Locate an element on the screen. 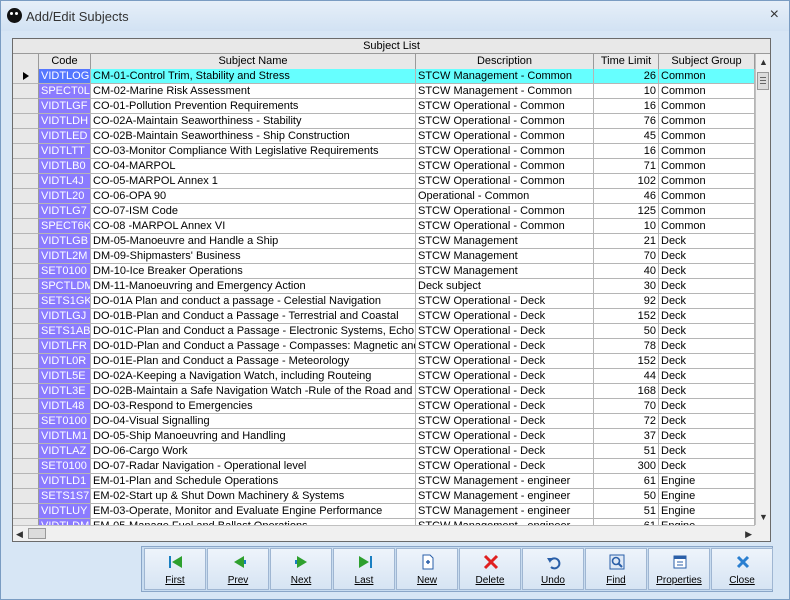 Image resolution: width=790 pixels, height=600 pixels. subject-name-cell: CO-08 -MARPOL Annex VI is located at coordinates (253, 226).